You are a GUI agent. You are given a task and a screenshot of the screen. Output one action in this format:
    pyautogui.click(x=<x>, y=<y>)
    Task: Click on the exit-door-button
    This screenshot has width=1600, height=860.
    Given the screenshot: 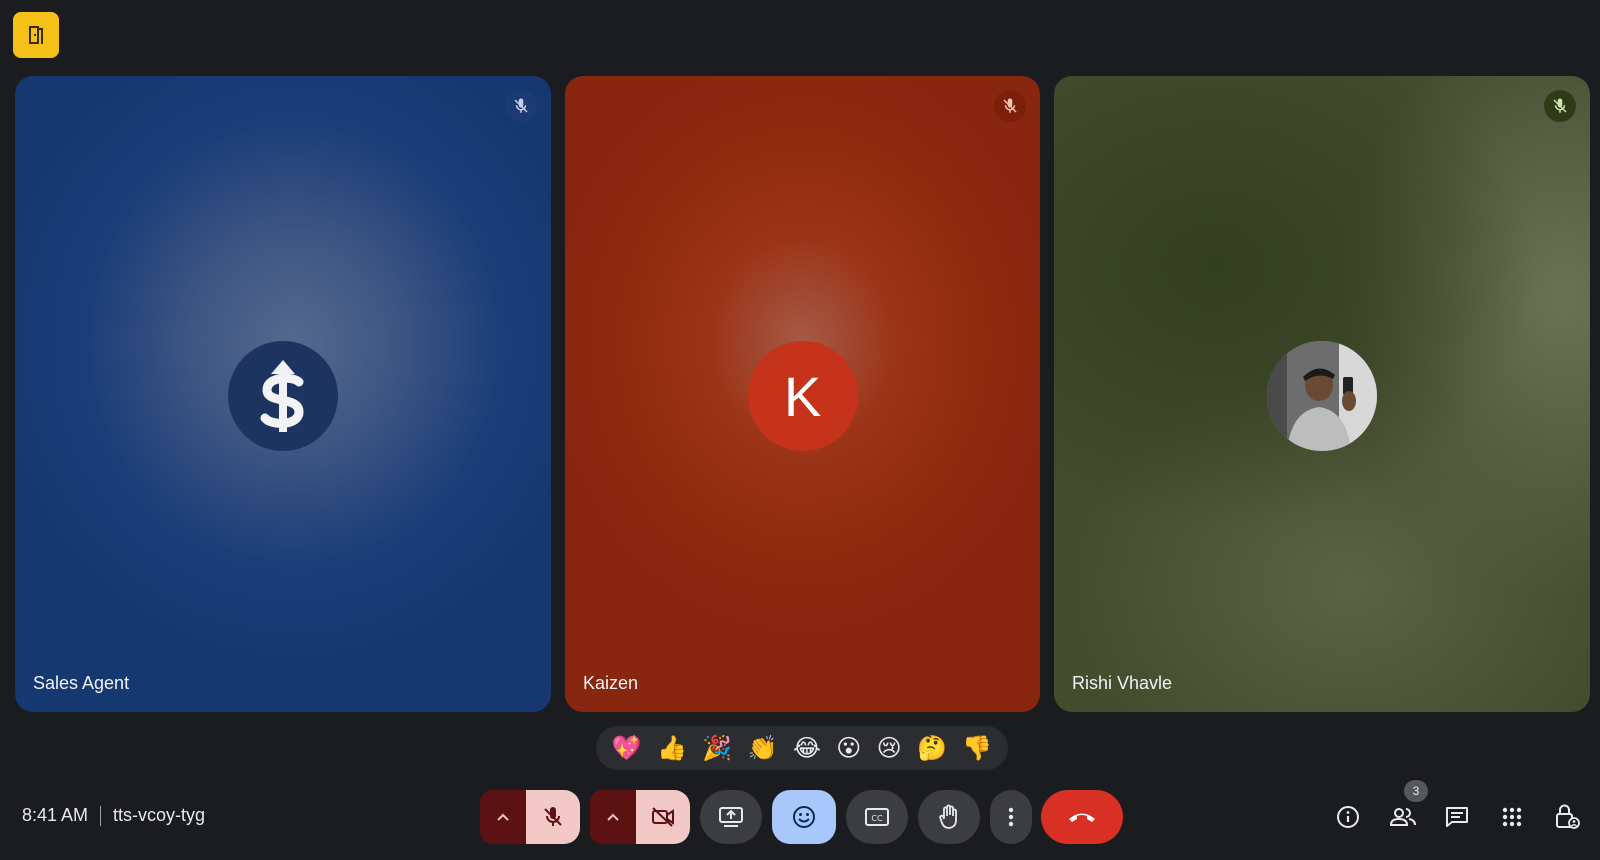 What is the action you would take?
    pyautogui.click(x=36, y=35)
    